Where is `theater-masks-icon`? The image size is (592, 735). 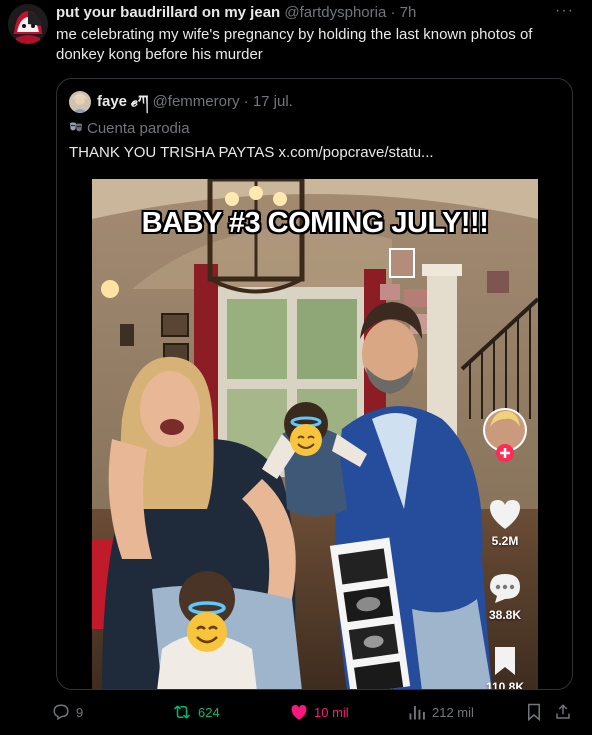
theater-masks-icon is located at coordinates (76, 127).